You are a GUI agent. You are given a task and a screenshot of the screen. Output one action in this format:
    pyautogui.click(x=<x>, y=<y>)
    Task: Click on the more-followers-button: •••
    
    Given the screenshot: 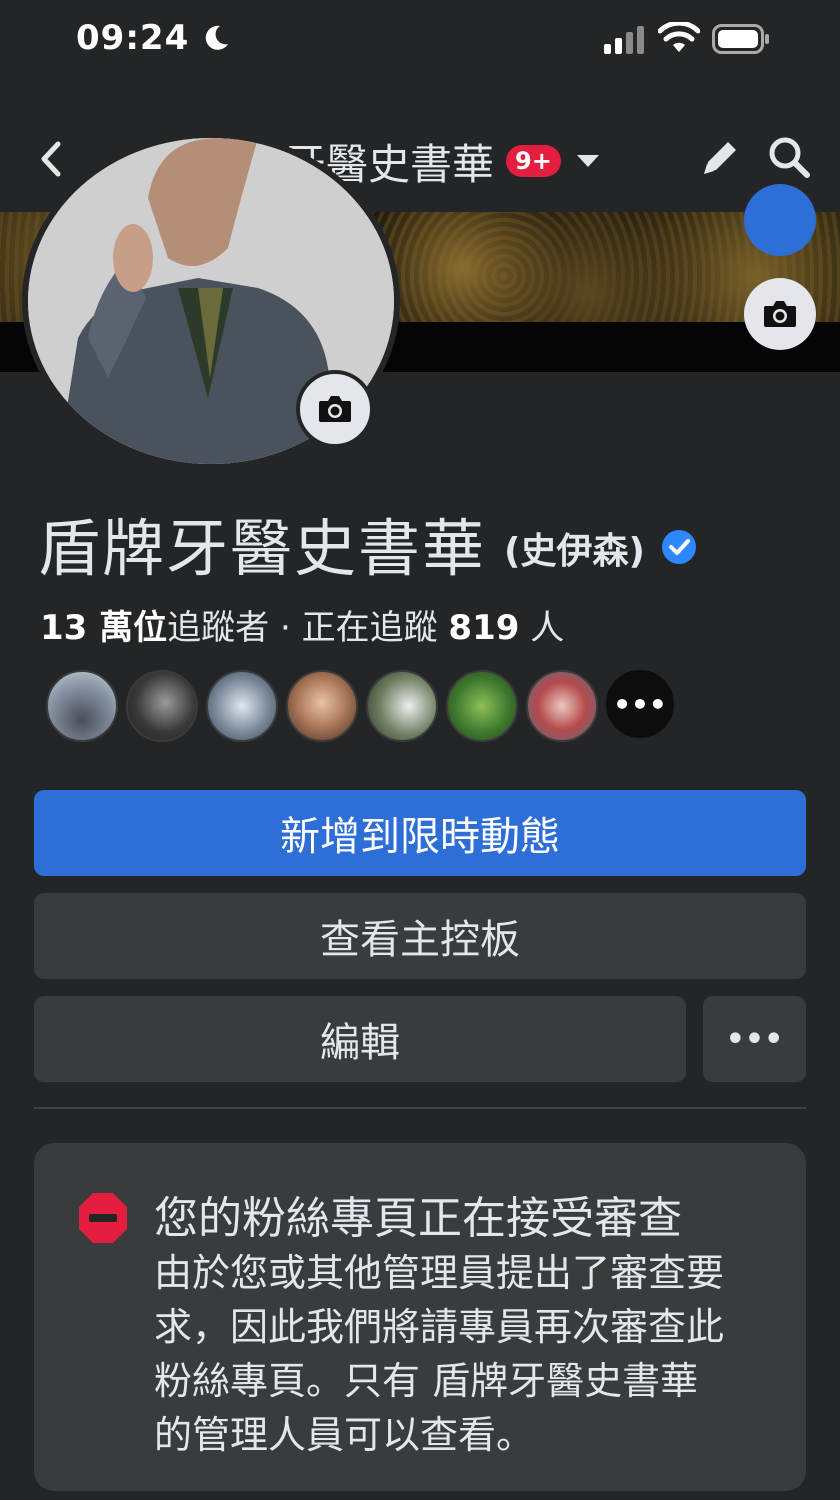 What is the action you would take?
    pyautogui.click(x=640, y=704)
    